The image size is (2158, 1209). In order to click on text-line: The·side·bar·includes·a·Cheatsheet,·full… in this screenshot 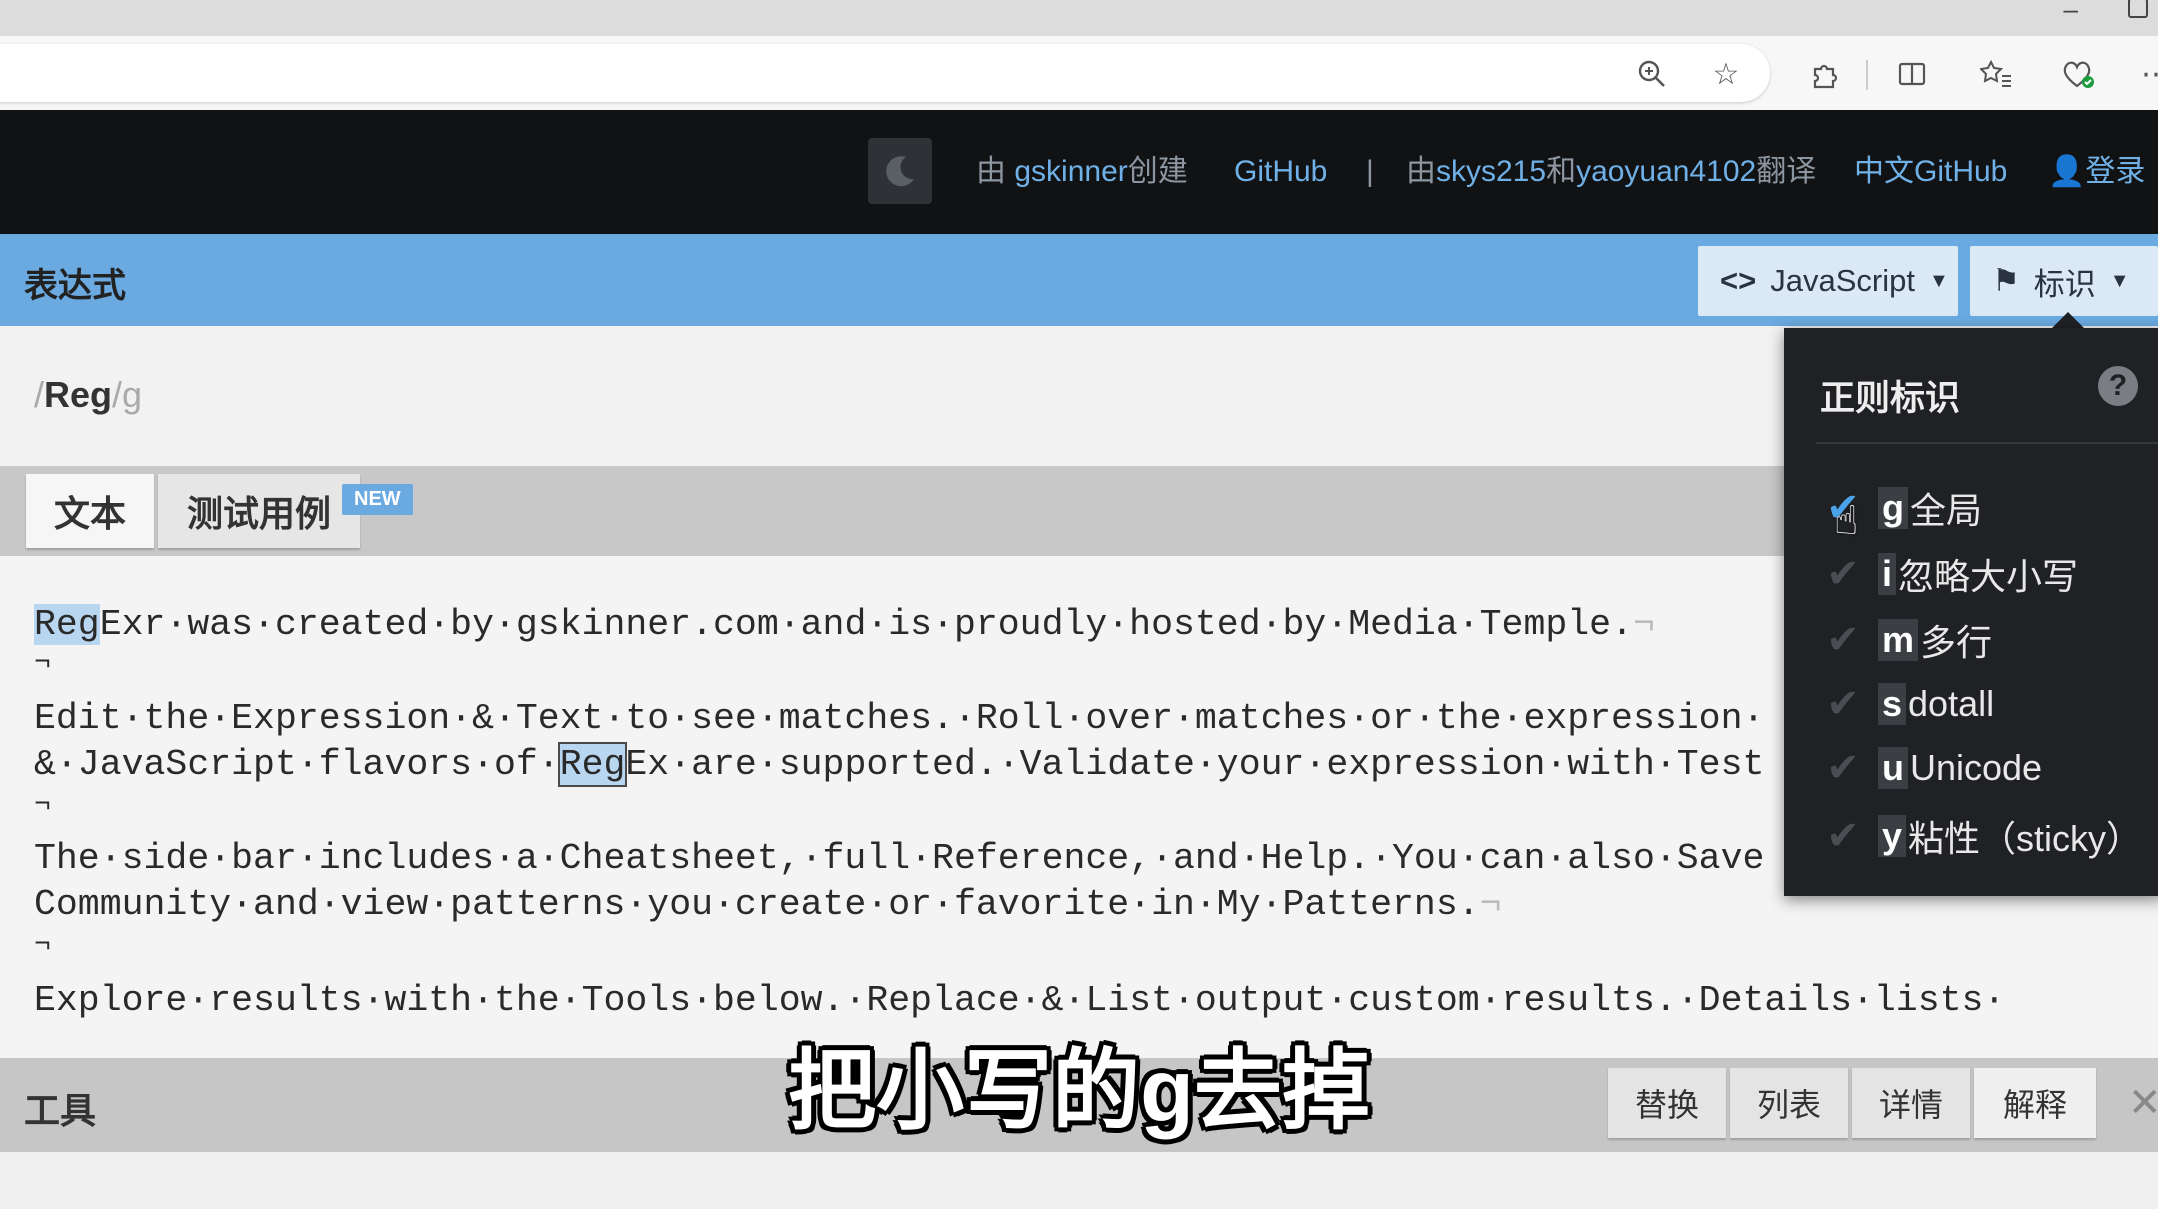, I will do `click(899, 858)`.